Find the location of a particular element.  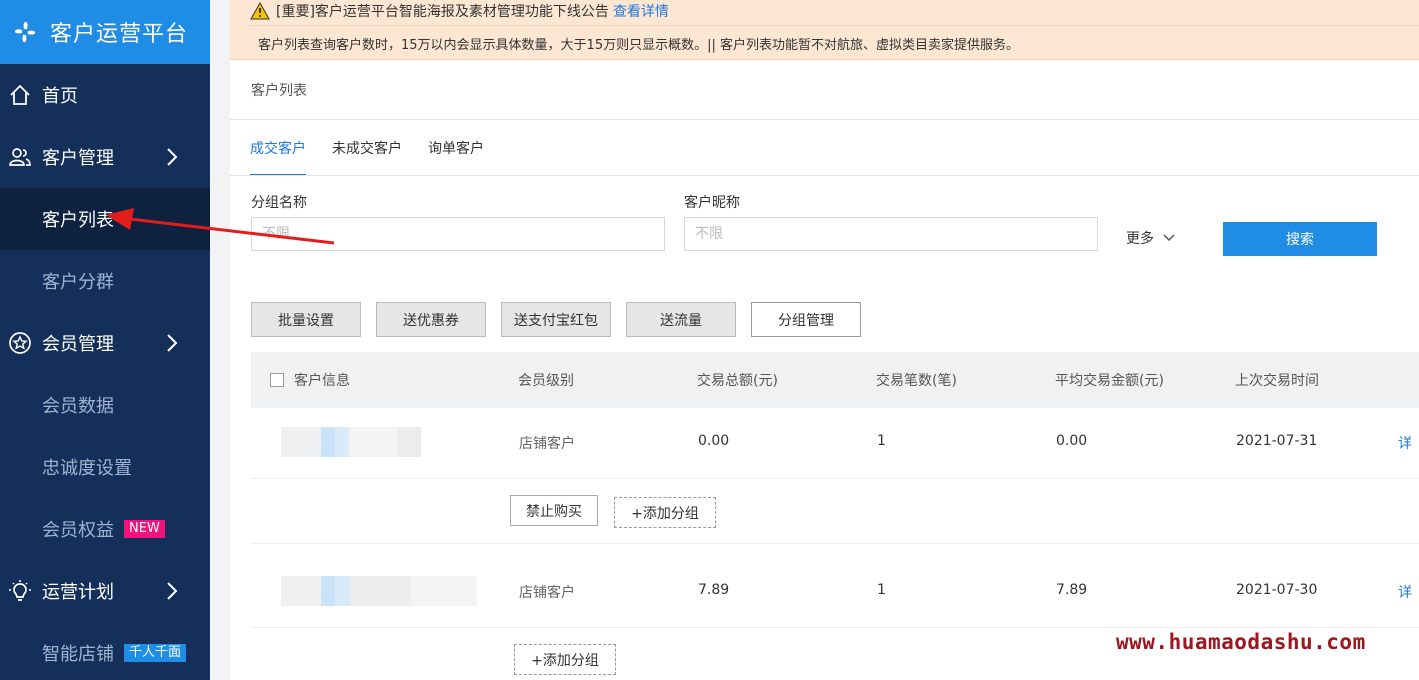

lightbulb-icon is located at coordinates (20, 591).